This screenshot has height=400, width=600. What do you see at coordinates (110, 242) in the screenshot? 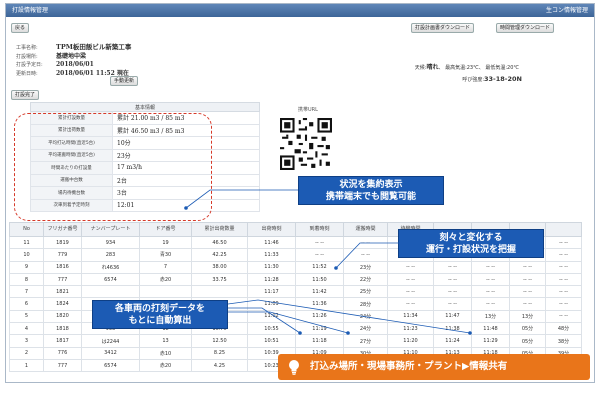
I see `table-cell: 934` at bounding box center [110, 242].